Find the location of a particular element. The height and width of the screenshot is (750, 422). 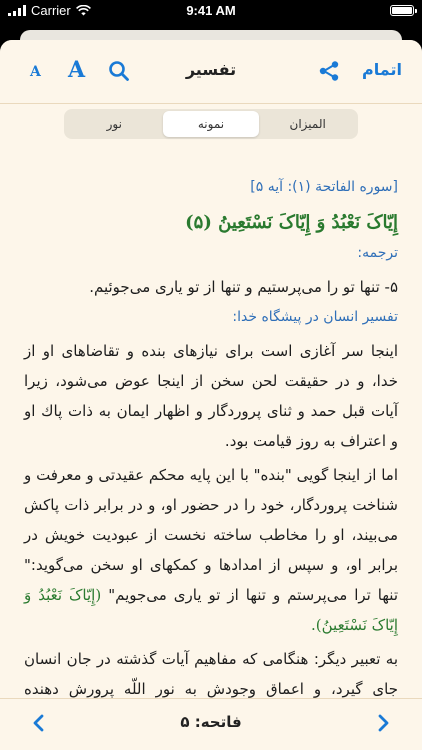

next-verse-button is located at coordinates (383, 723).